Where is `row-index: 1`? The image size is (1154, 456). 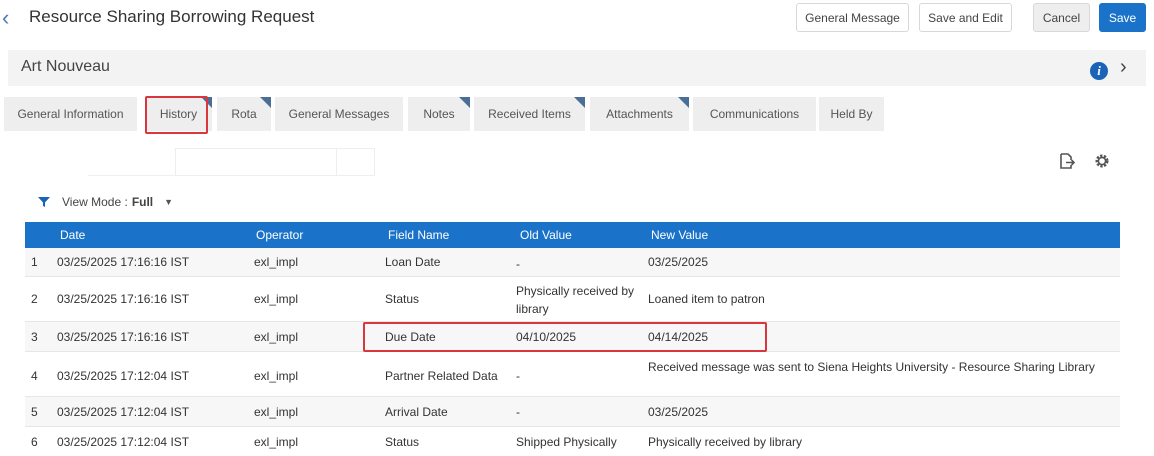 row-index: 1 is located at coordinates (34, 262).